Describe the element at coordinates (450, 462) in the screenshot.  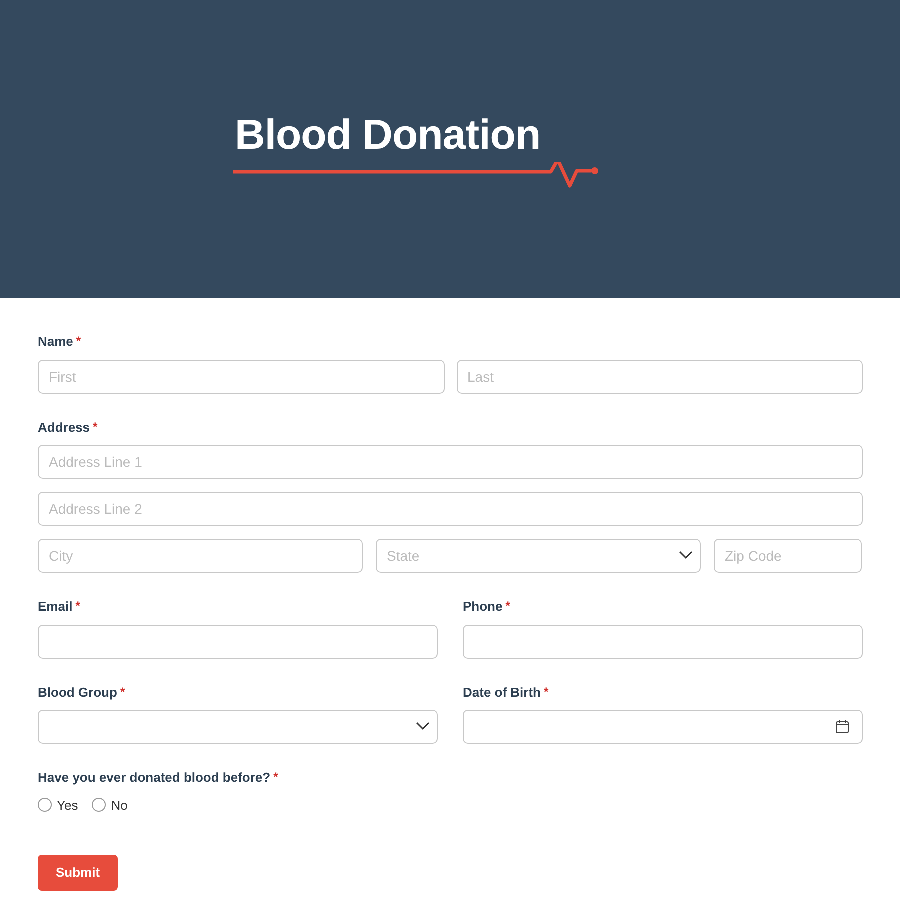
I see `input-field: Address Line 1` at that location.